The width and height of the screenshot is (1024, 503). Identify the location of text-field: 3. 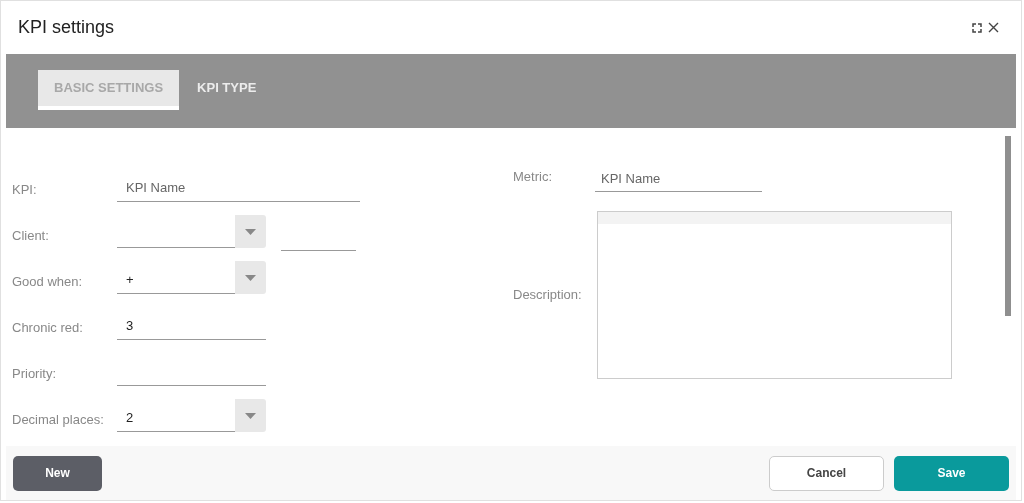
(191, 326).